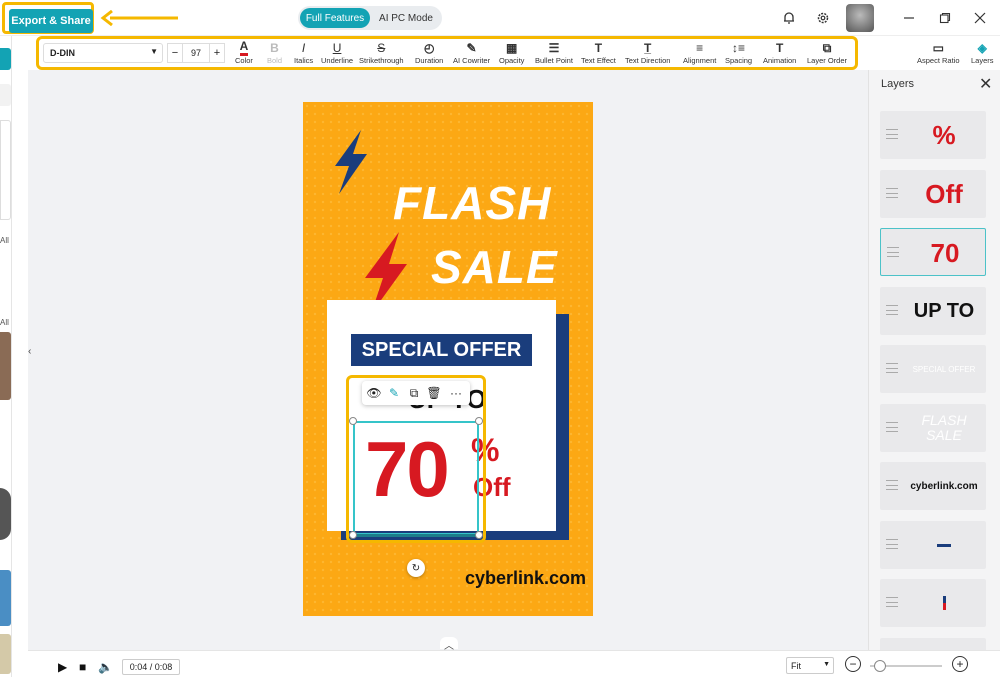  What do you see at coordinates (500, 18) in the screenshot?
I see `top-bar: Export & Share Full Features AI PC Mode` at bounding box center [500, 18].